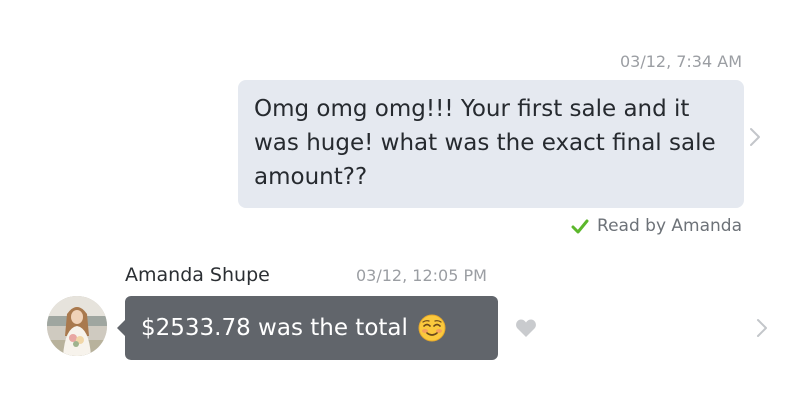 Image resolution: width=800 pixels, height=417 pixels. I want to click on check-icon, so click(580, 226).